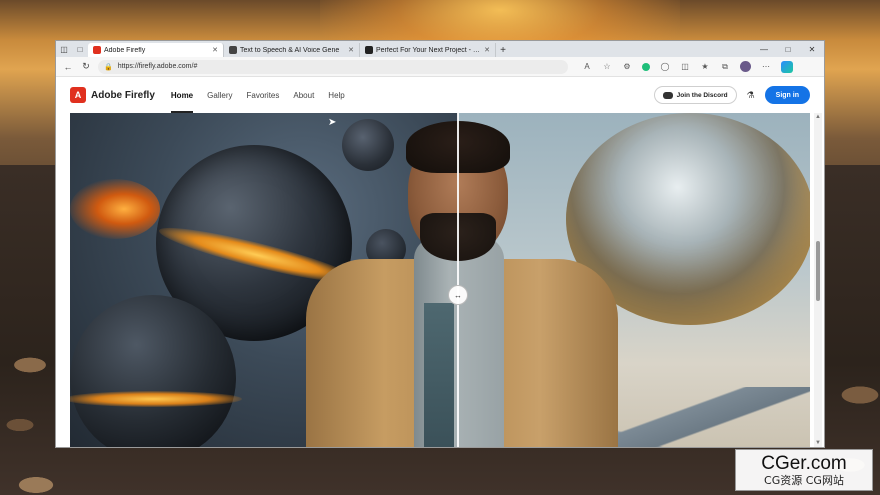 This screenshot has width=880, height=495. Describe the element at coordinates (627, 67) in the screenshot. I see `extension-gear-icon: ⚙` at that location.